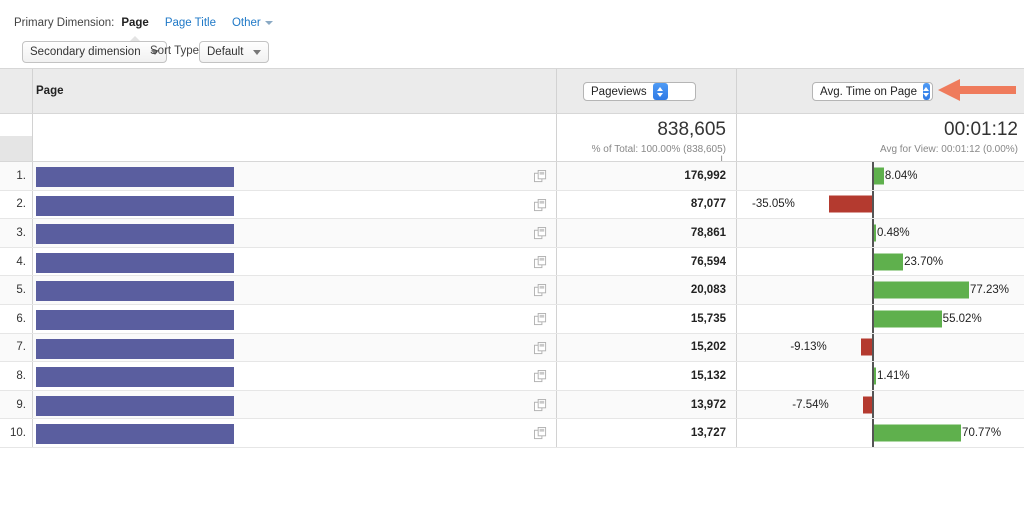 This screenshot has height=508, width=1024. I want to click on primary-dimension-other: Other, so click(252, 23).